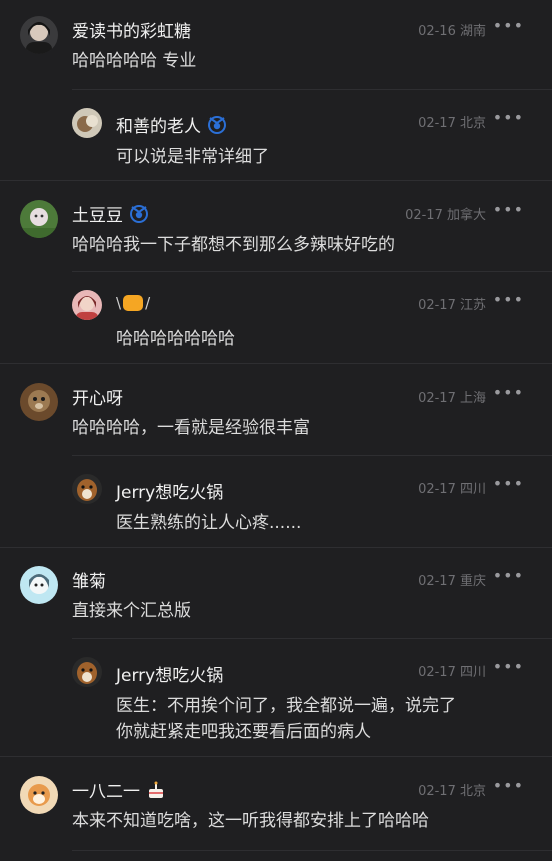 This screenshot has height=861, width=552. Describe the element at coordinates (134, 61) in the screenshot. I see `comment-text: 哈哈哈哈哈 专业` at that location.